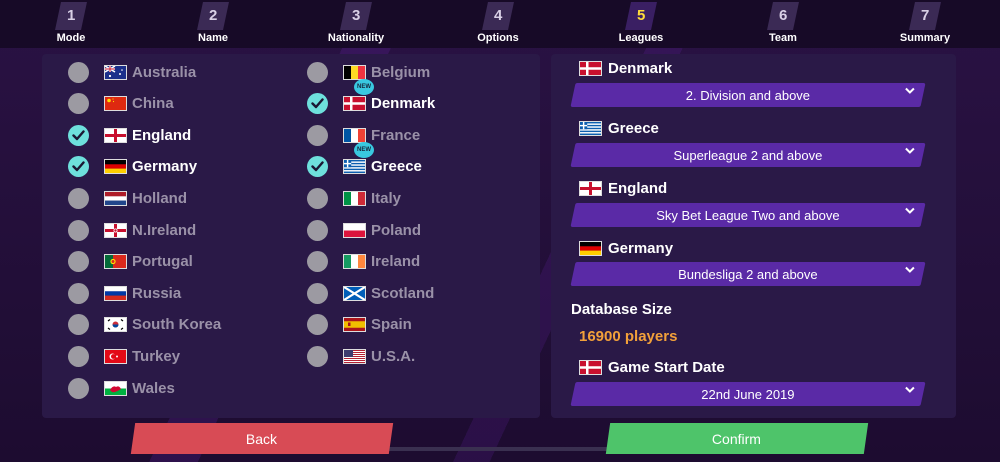 This screenshot has height=462, width=1000. What do you see at coordinates (500, 449) in the screenshot?
I see `progress-track` at bounding box center [500, 449].